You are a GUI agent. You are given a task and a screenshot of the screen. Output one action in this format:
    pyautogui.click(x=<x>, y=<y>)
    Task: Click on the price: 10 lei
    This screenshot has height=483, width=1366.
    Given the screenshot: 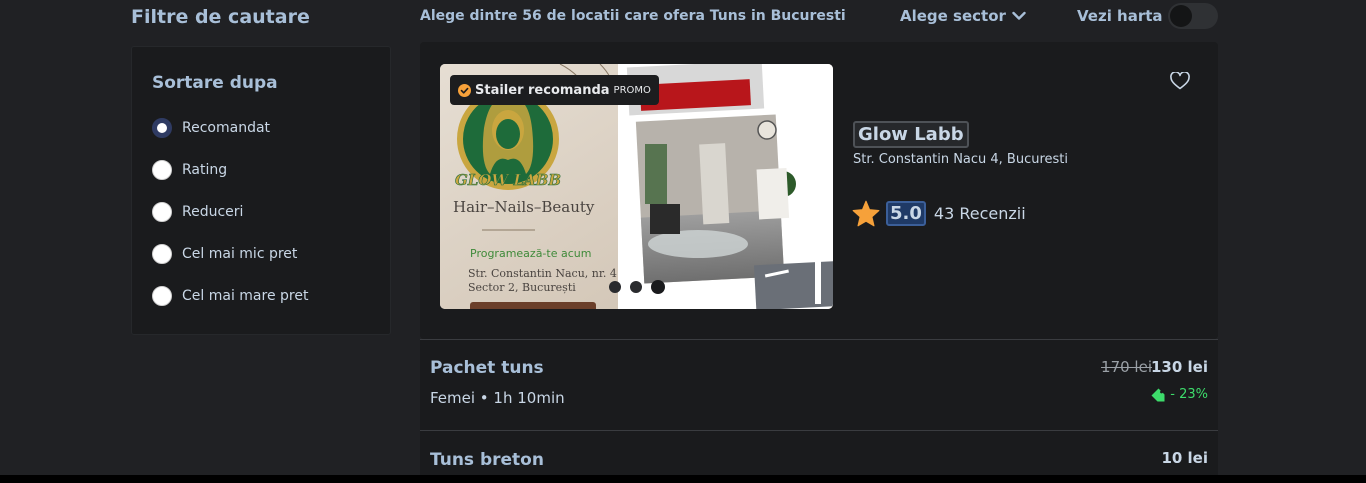 What is the action you would take?
    pyautogui.click(x=1184, y=458)
    